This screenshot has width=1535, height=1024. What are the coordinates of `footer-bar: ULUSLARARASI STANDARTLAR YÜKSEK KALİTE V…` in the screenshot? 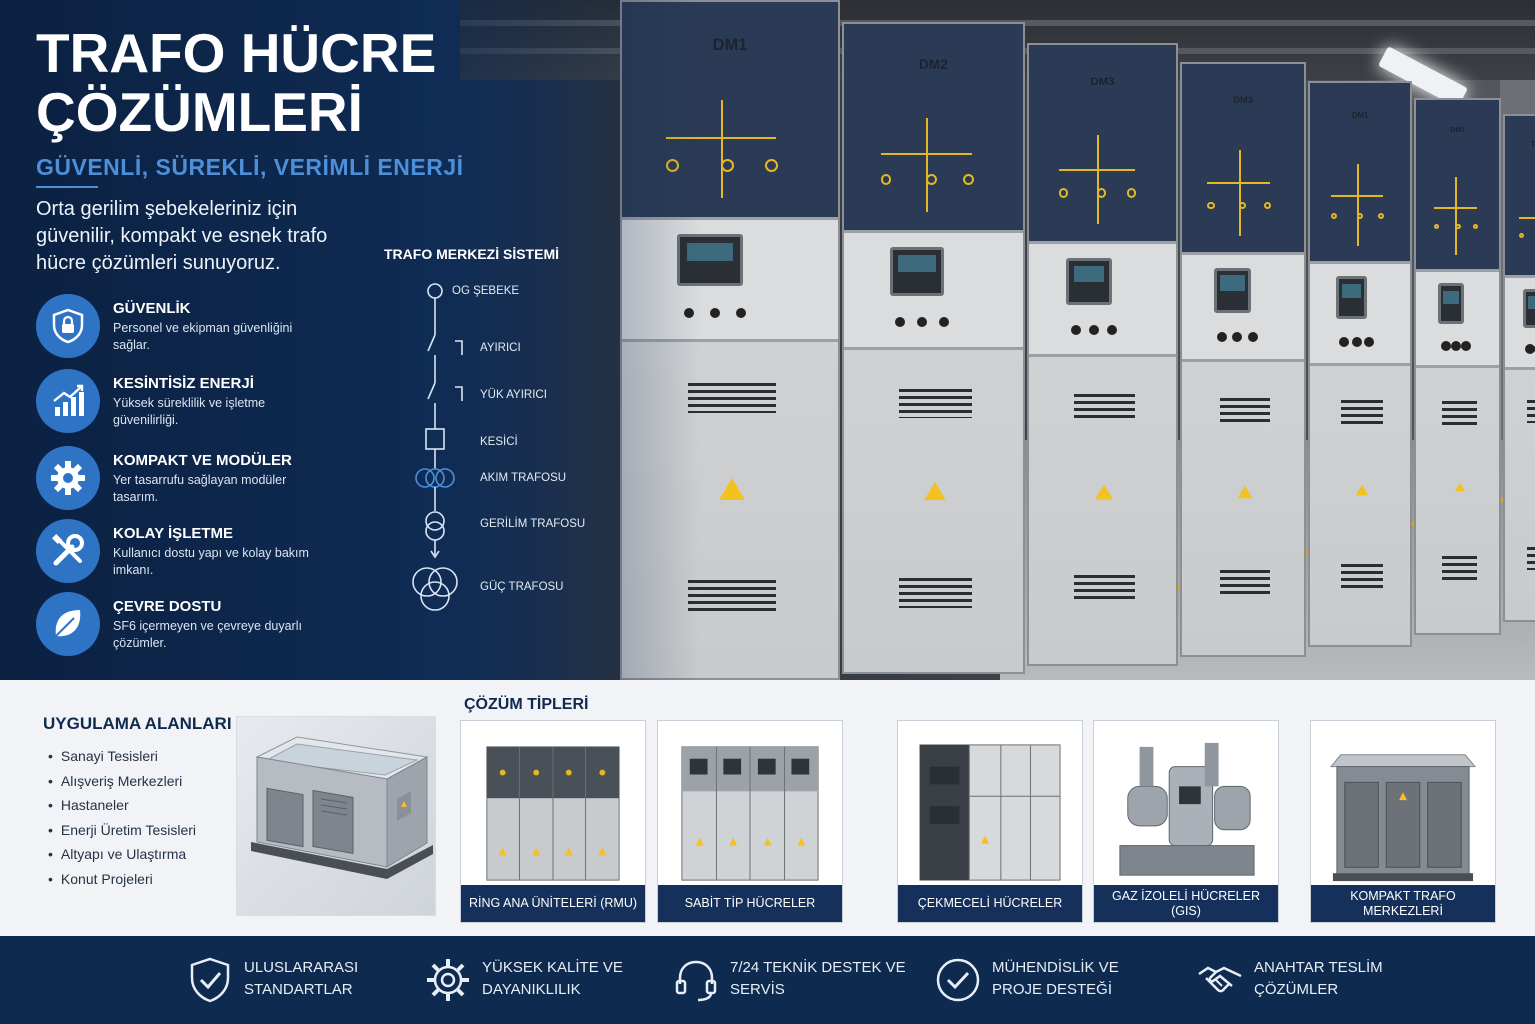 It's located at (767, 980).